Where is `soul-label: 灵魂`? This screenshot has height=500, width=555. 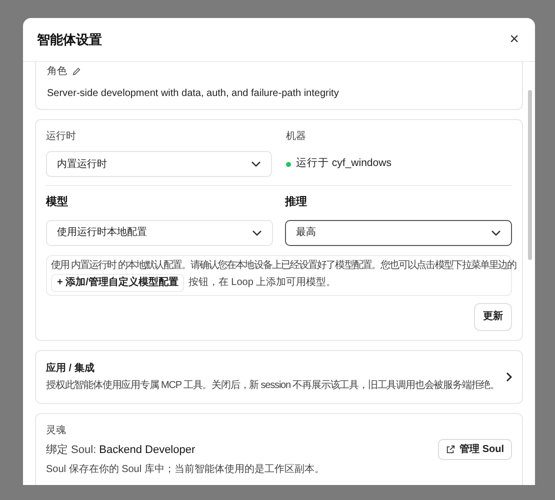 soul-label: 灵魂 is located at coordinates (56, 431).